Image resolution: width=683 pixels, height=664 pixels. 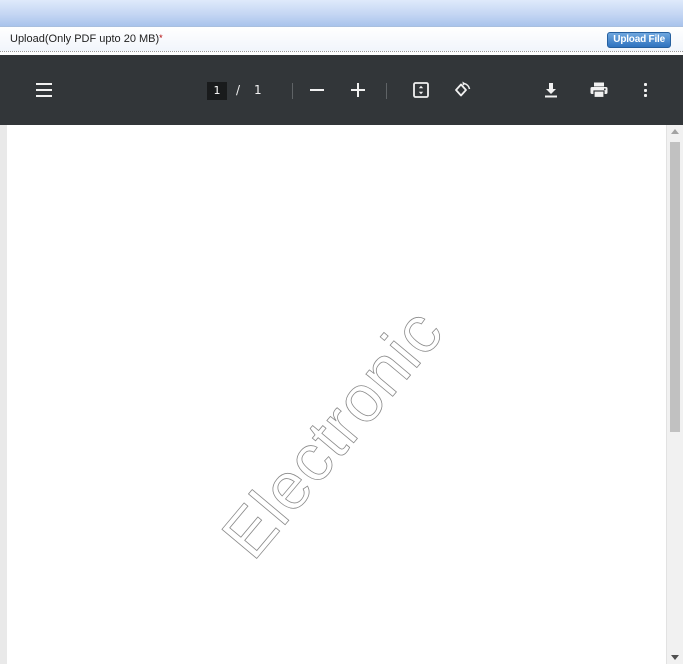 I want to click on rotate-icon, so click(x=462, y=92).